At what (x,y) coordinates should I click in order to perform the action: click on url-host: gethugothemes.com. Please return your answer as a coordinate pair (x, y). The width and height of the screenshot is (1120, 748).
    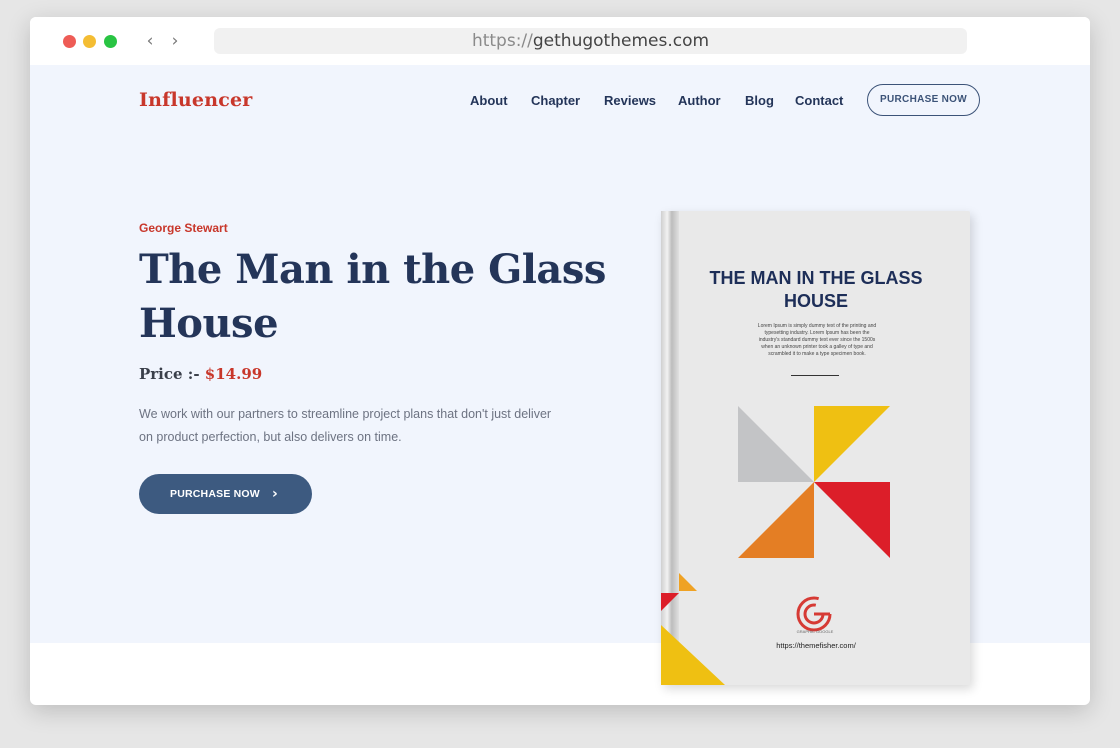
    Looking at the image, I should click on (621, 41).